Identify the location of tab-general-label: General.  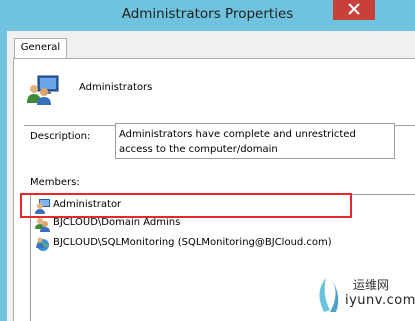
(40, 47).